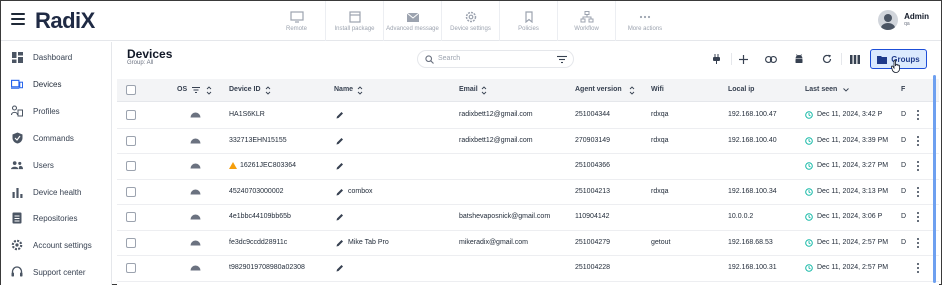 This screenshot has width=942, height=285. Describe the element at coordinates (413, 21) in the screenshot. I see `advanced-message-button: Advanced message` at that location.